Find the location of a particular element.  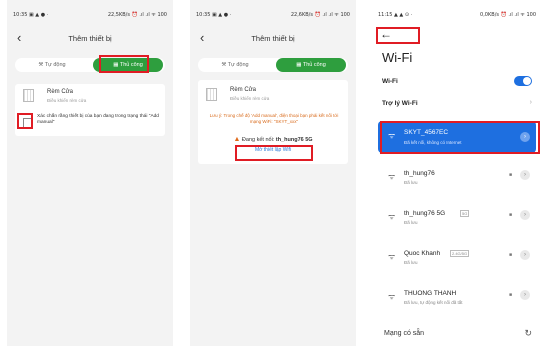

network-row: ᯤ th_hung76 5G 5G Đã lưu ■ › is located at coordinates (457, 218).